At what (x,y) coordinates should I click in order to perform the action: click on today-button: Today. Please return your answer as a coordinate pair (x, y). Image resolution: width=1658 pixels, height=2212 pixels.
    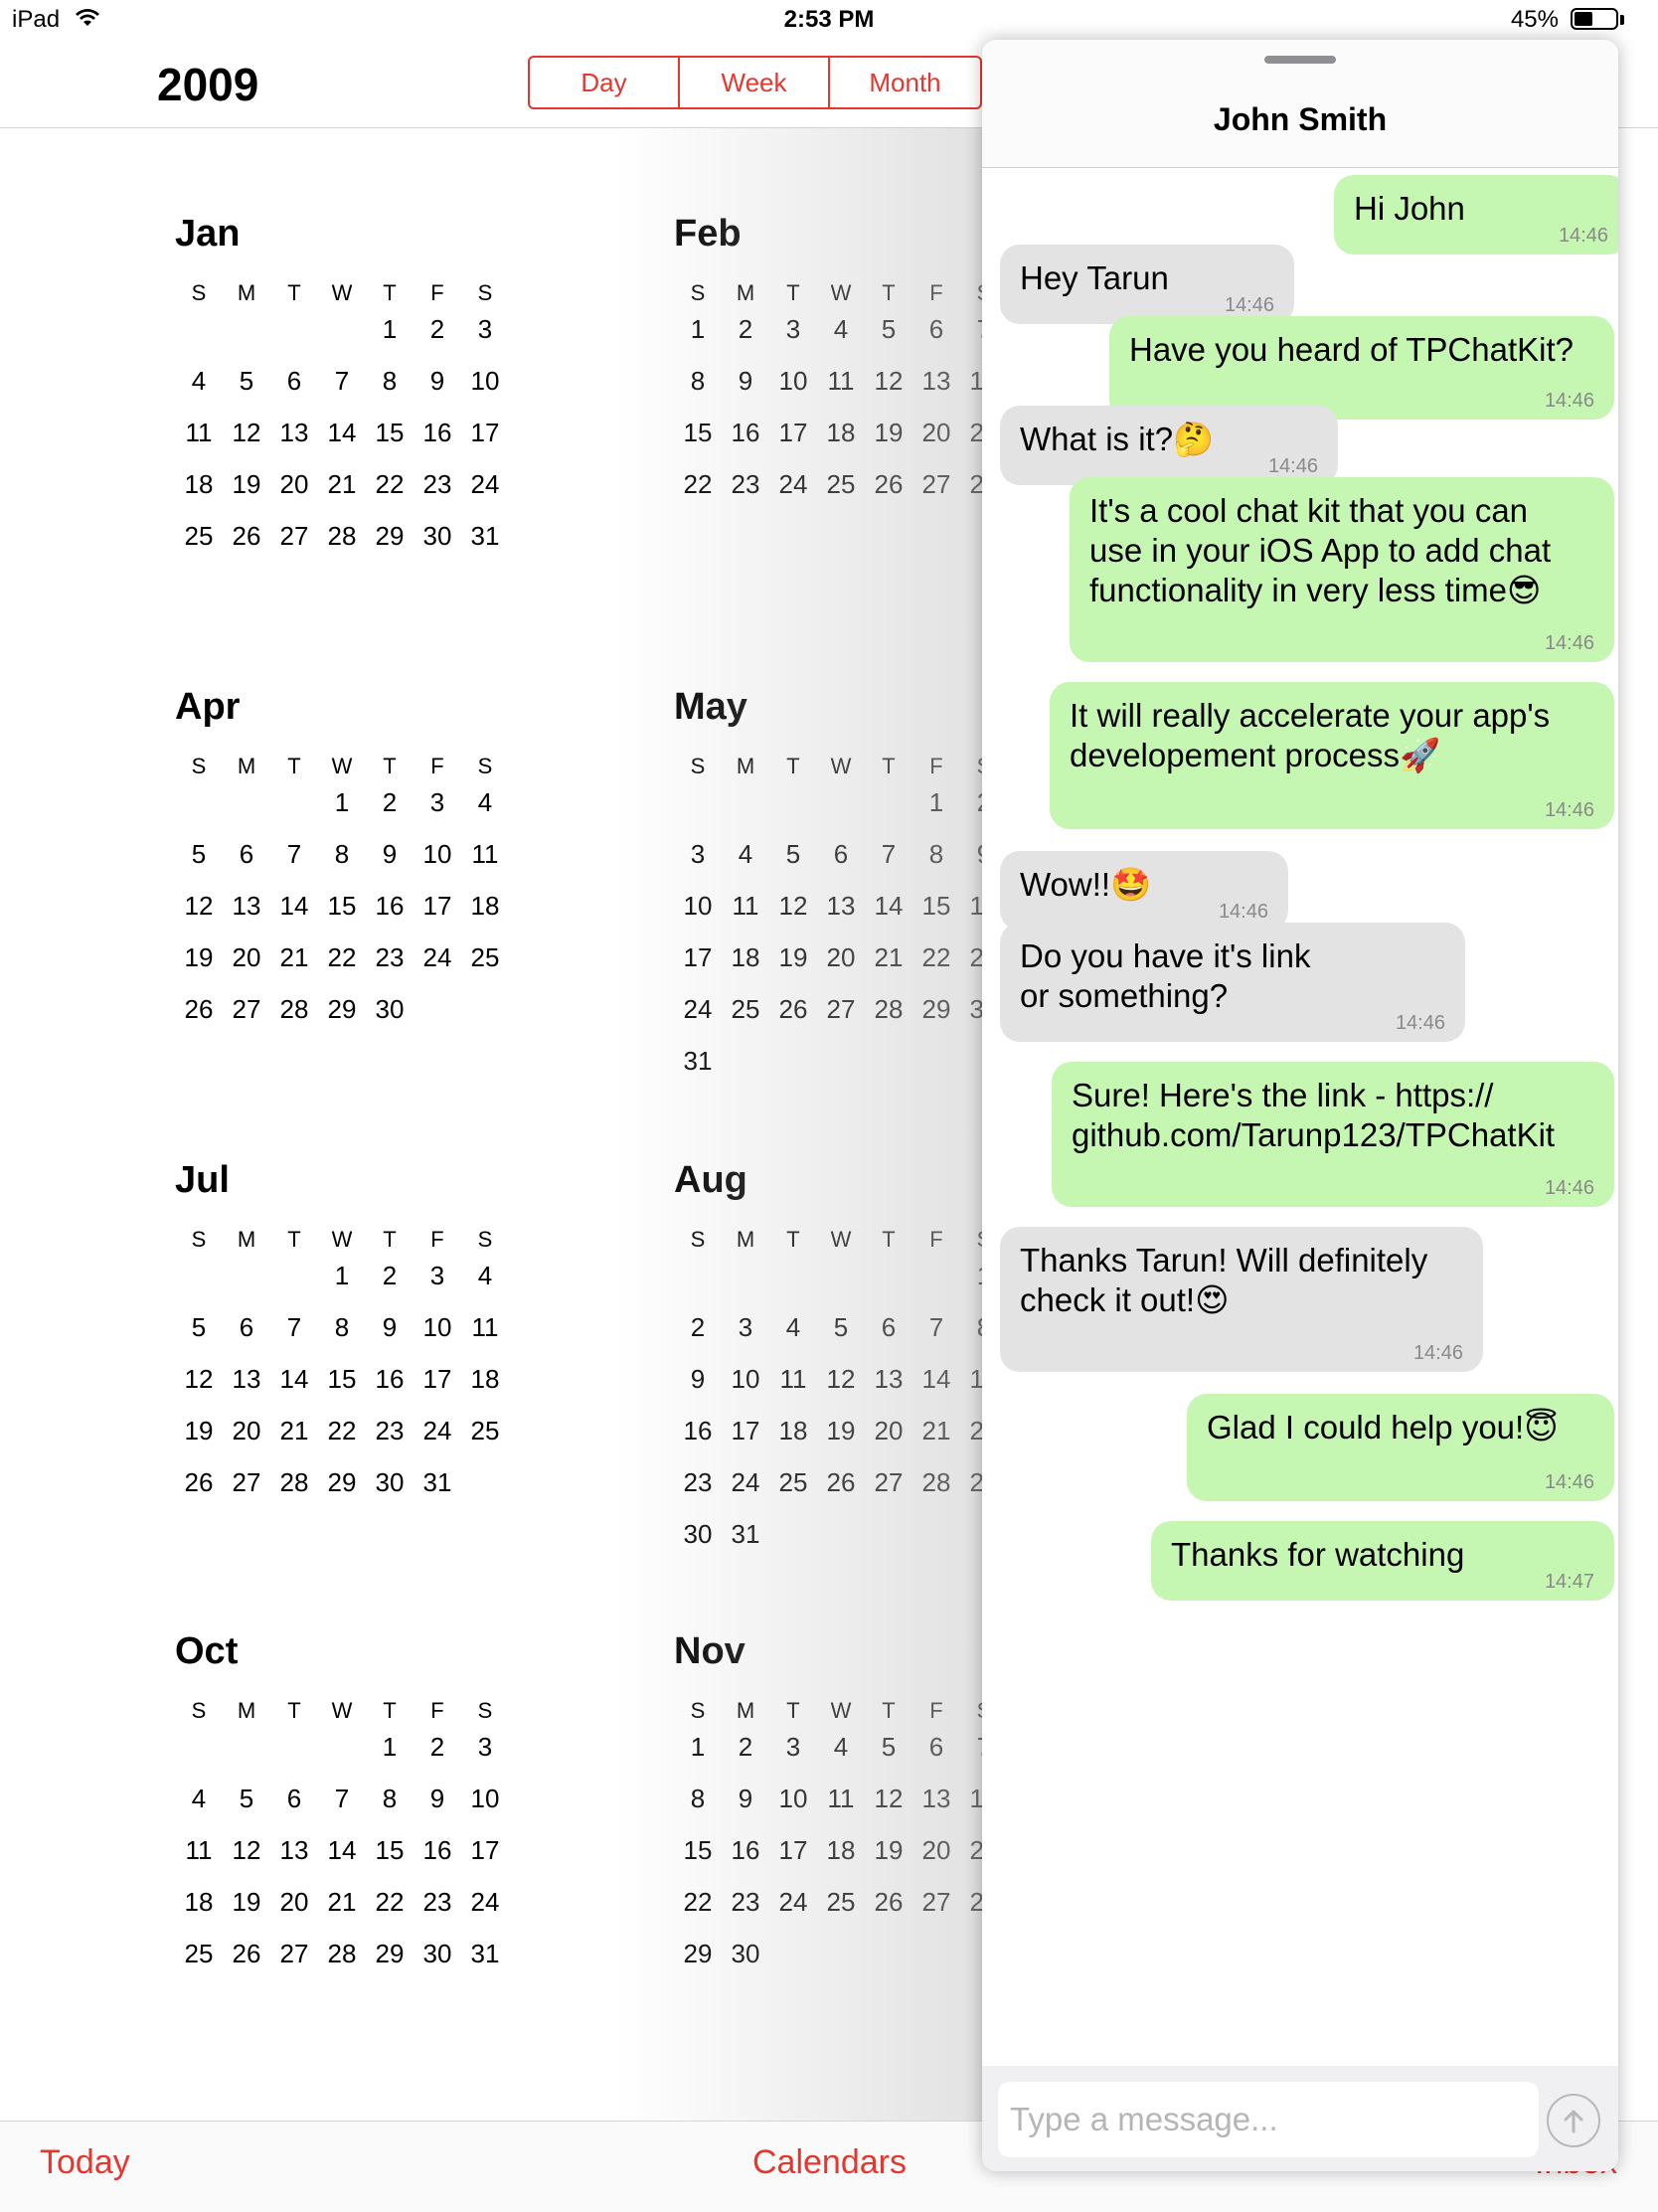
    Looking at the image, I should click on (85, 2162).